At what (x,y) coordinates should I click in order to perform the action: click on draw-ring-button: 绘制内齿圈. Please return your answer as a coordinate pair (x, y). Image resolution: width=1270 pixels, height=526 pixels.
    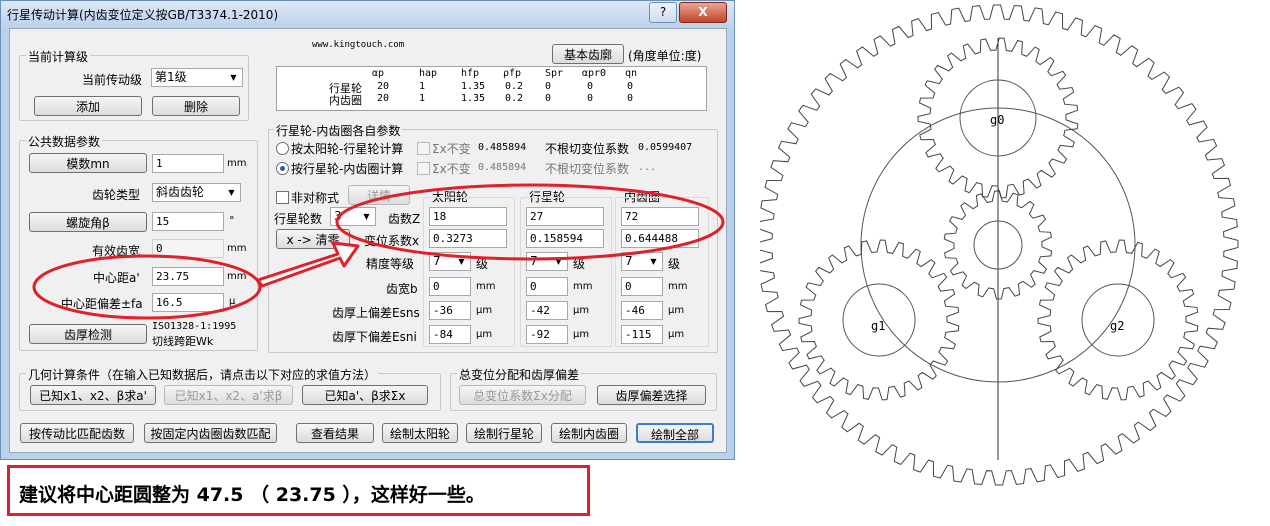
    Looking at the image, I should click on (589, 433).